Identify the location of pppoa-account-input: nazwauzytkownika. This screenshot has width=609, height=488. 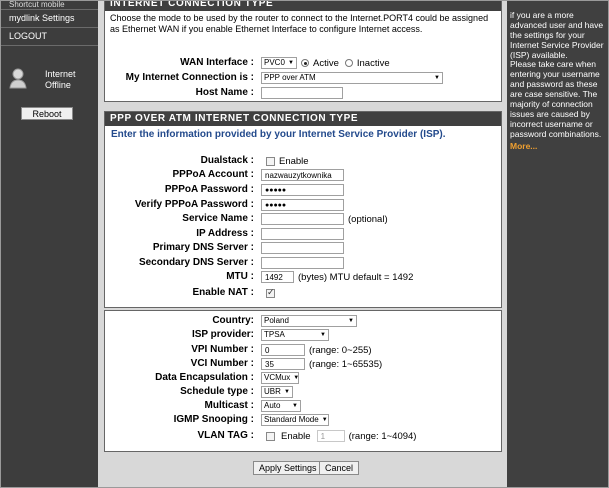
(302, 175).